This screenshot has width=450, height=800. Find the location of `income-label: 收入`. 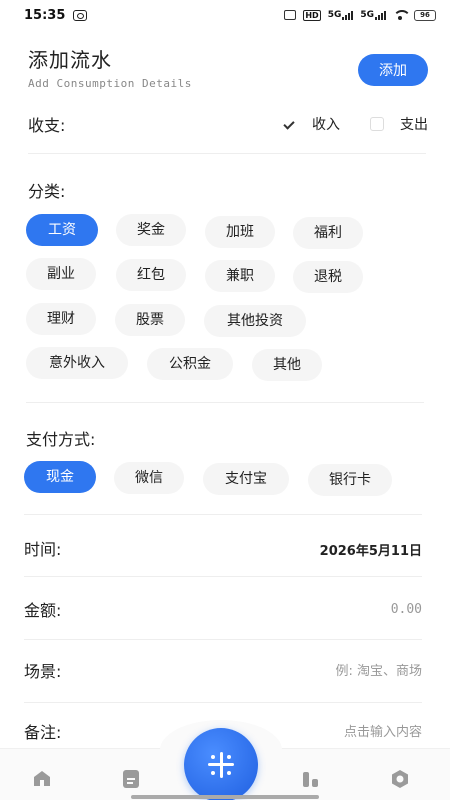

income-label: 收入 is located at coordinates (326, 125).